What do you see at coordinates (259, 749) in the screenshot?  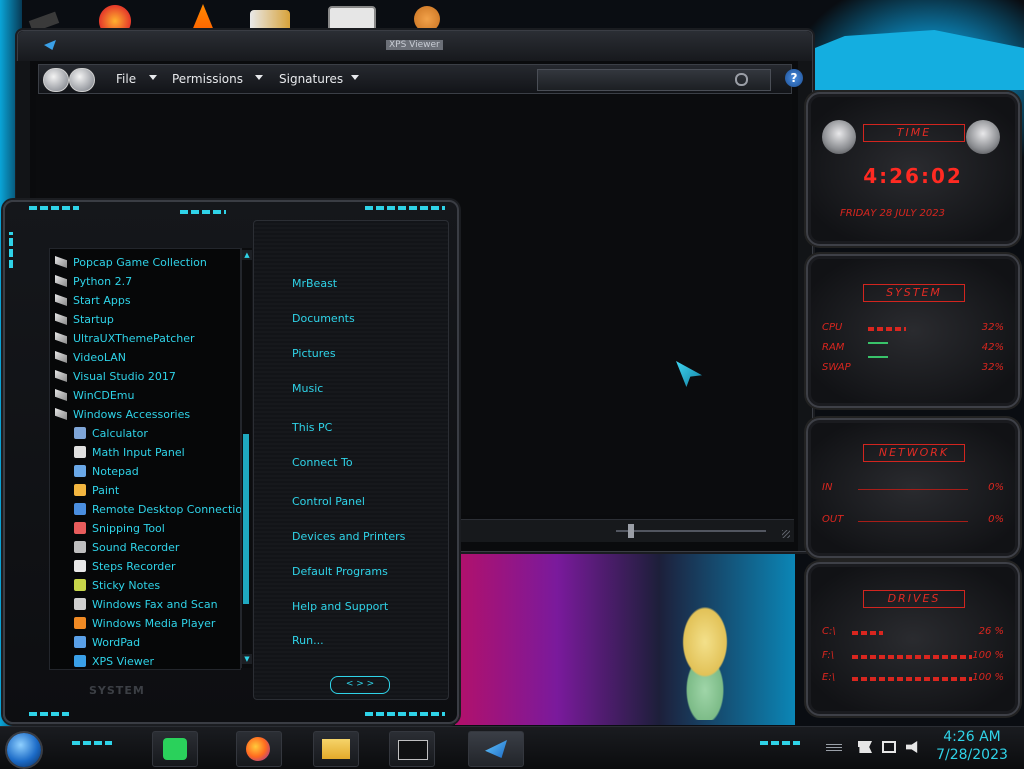 I see `taskbar-firefox-button` at bounding box center [259, 749].